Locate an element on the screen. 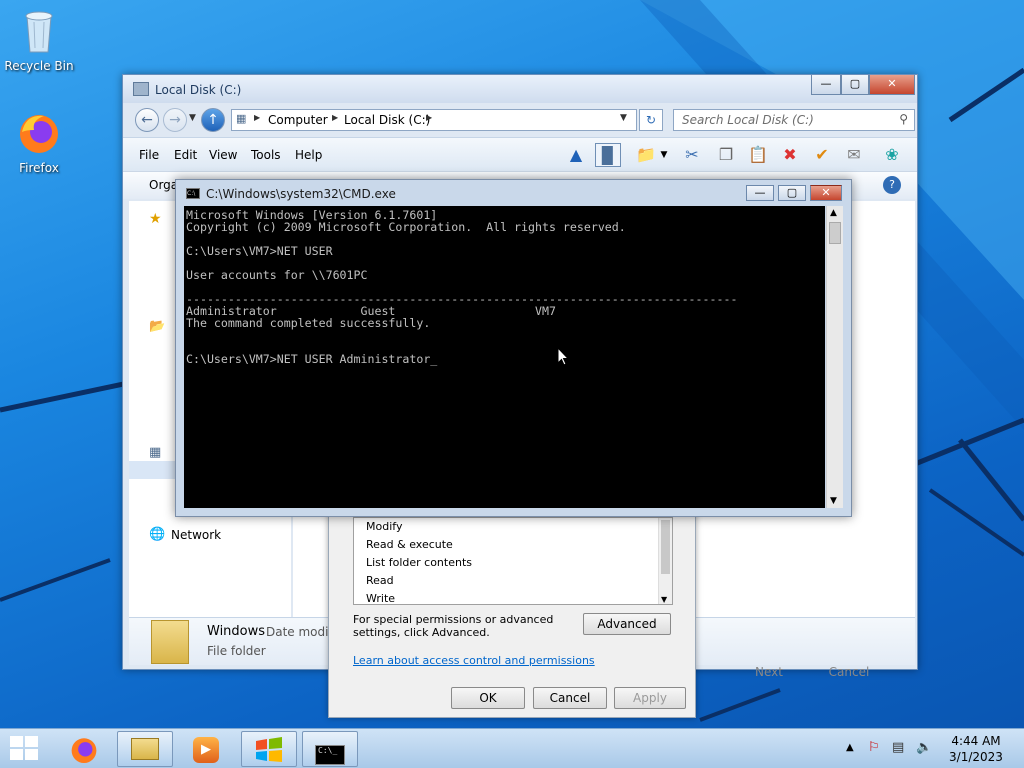 This screenshot has height=768, width=1024. volume-icon: 🔈 is located at coordinates (924, 747).